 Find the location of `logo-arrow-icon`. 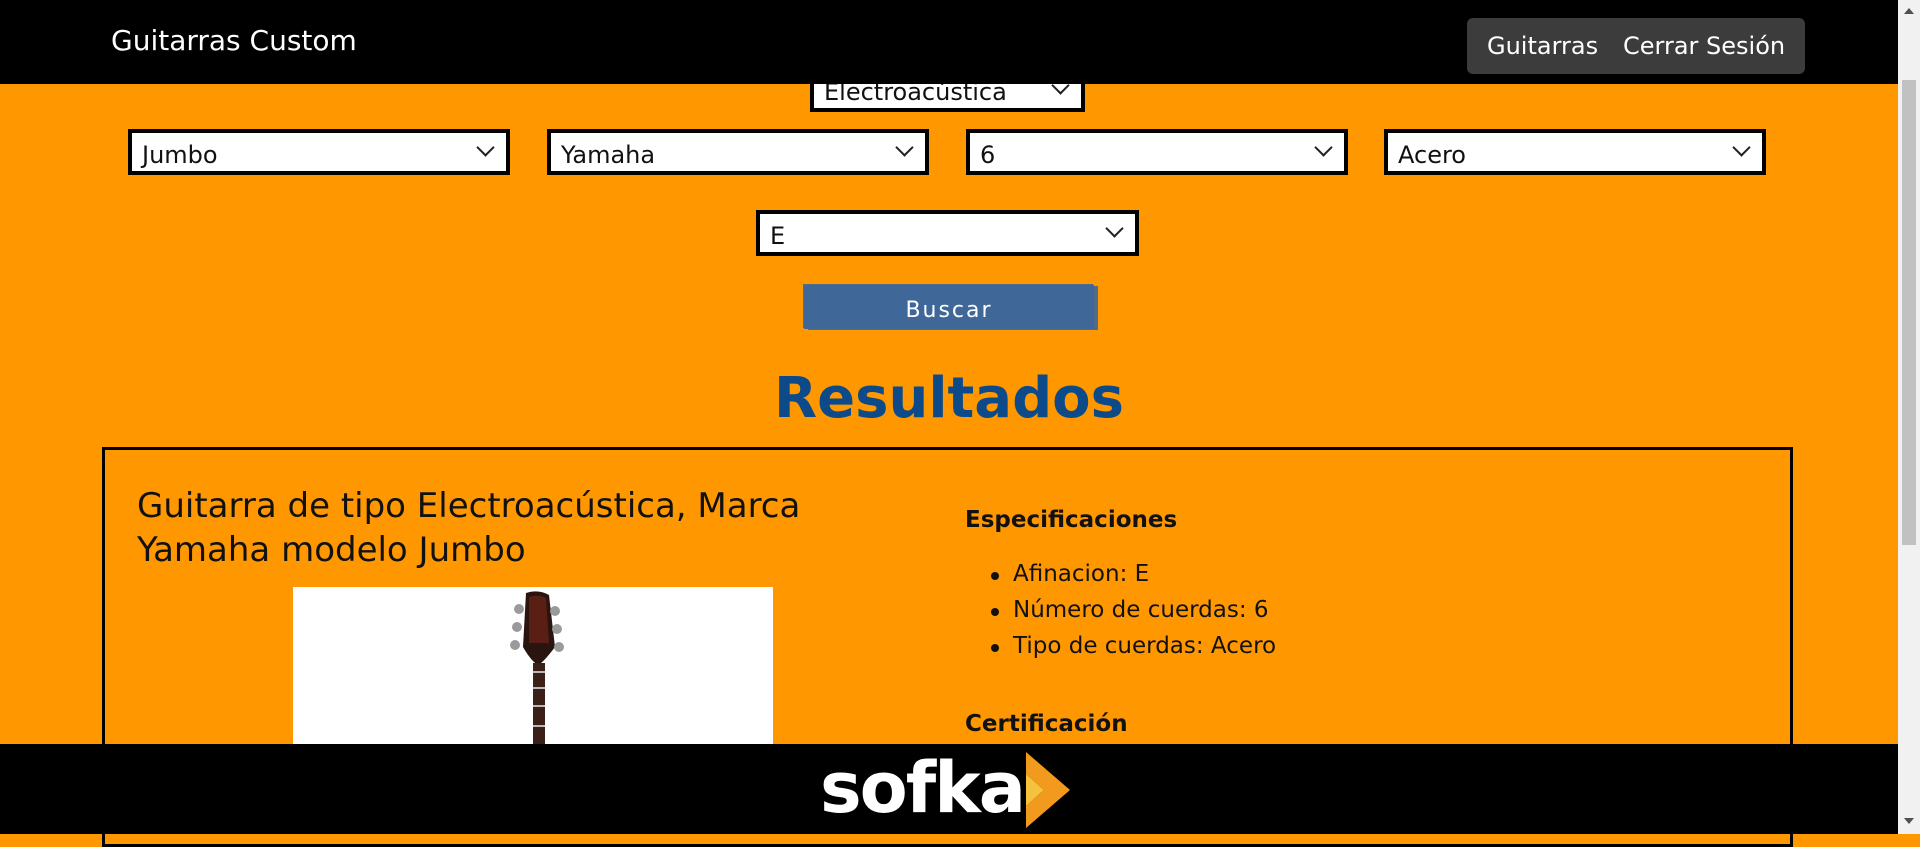

logo-arrow-icon is located at coordinates (1048, 790).